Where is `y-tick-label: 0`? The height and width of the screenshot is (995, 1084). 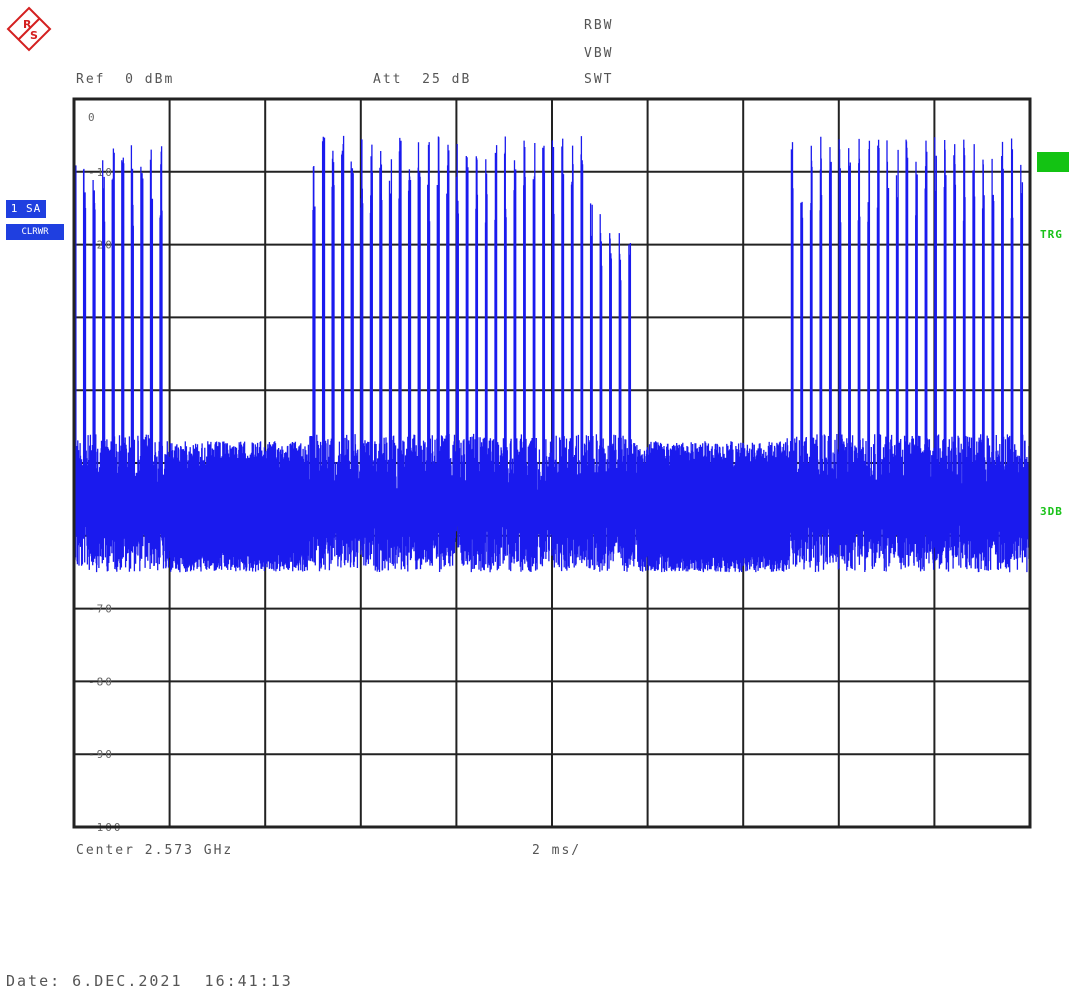
y-tick-label: 0 is located at coordinates (92, 117).